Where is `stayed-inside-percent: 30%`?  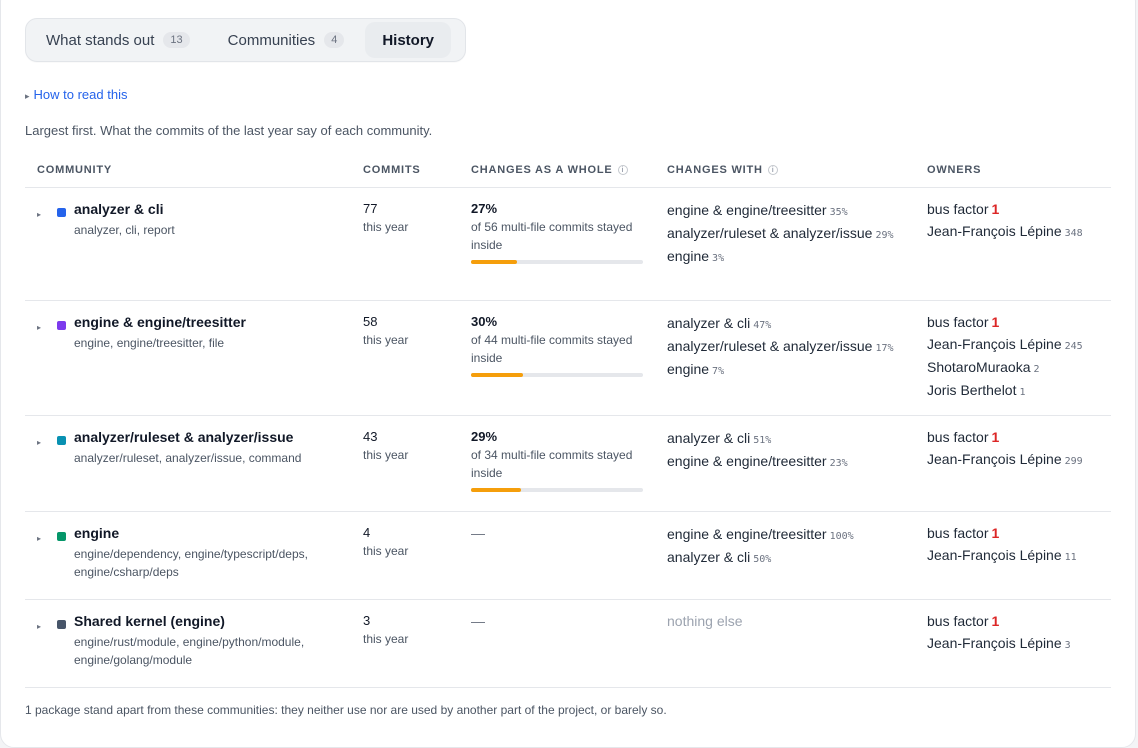
stayed-inside-percent: 30% is located at coordinates (484, 321).